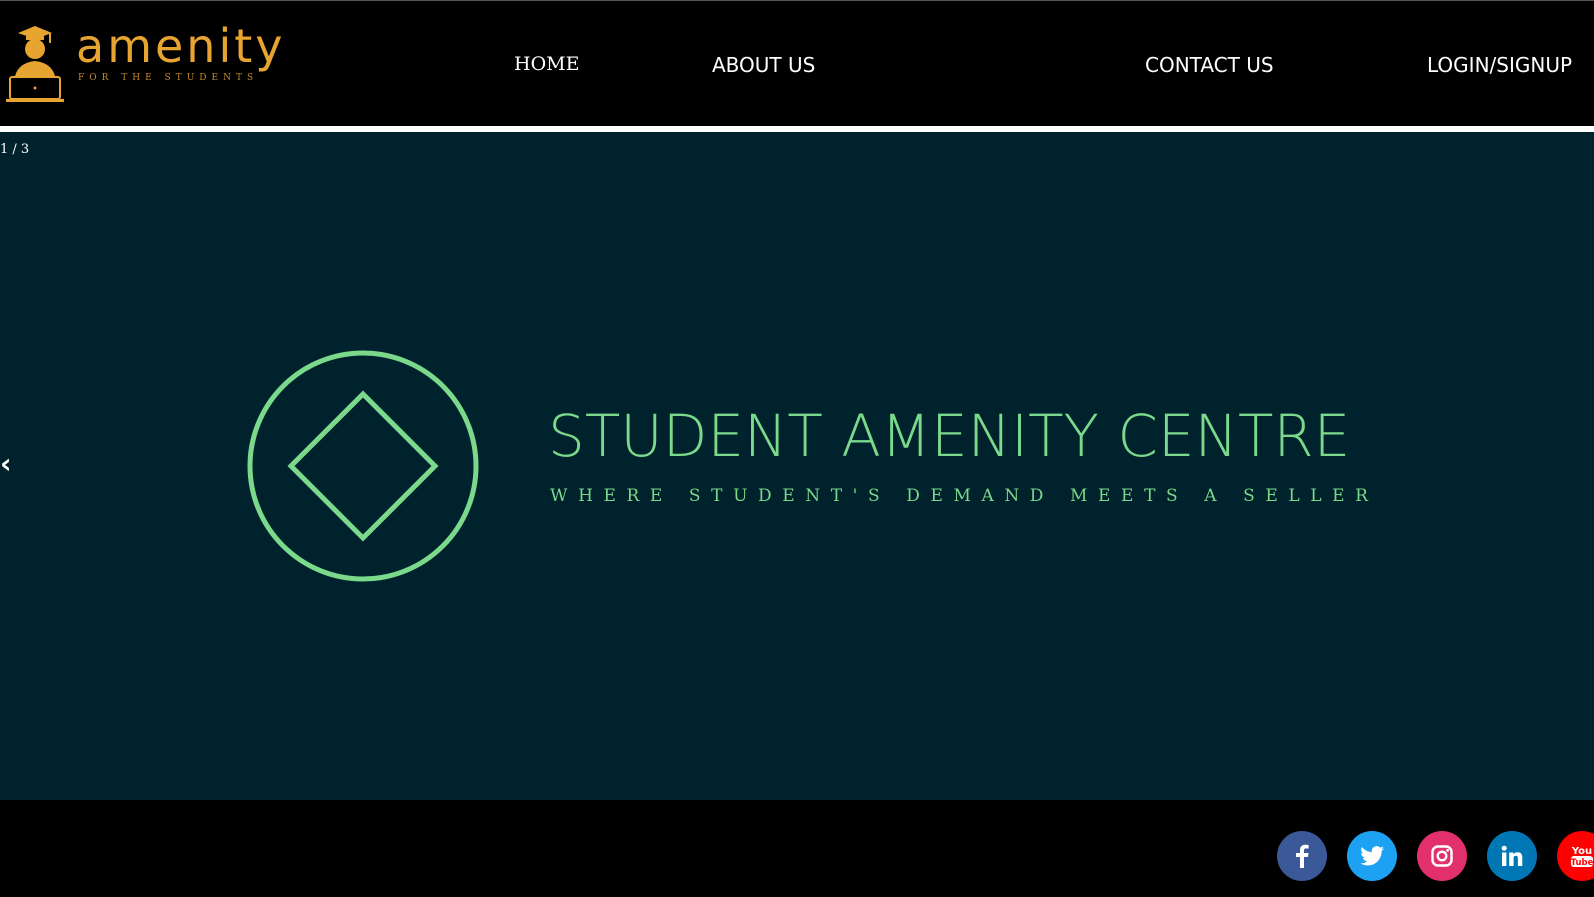  I want to click on logo-tagline: FOR THE STUDENTS, so click(168, 78).